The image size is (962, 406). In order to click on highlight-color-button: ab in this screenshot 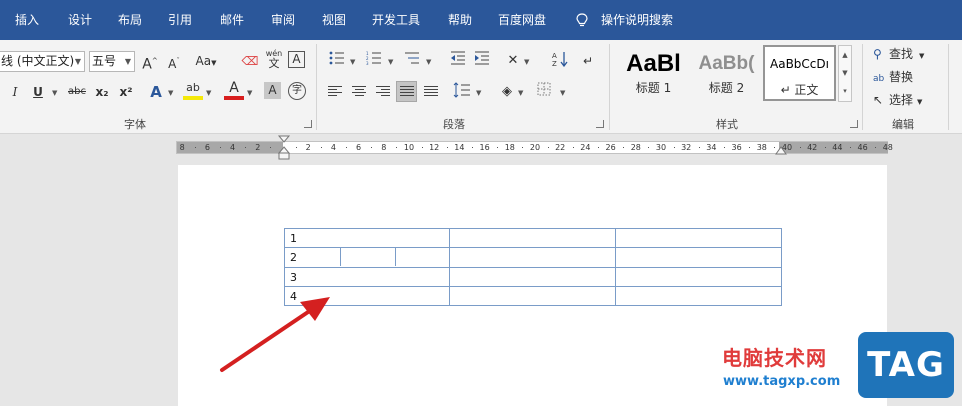, I will do `click(193, 90)`.